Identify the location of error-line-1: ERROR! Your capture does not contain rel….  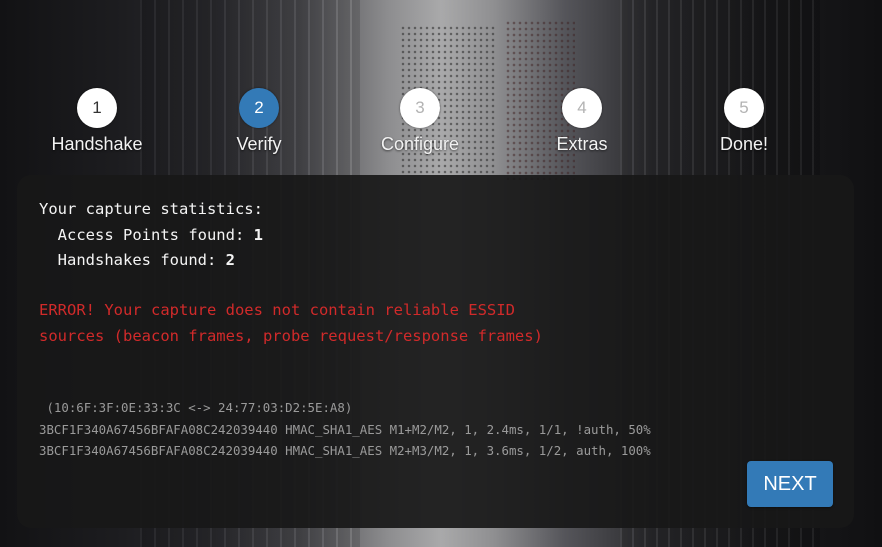
(277, 310).